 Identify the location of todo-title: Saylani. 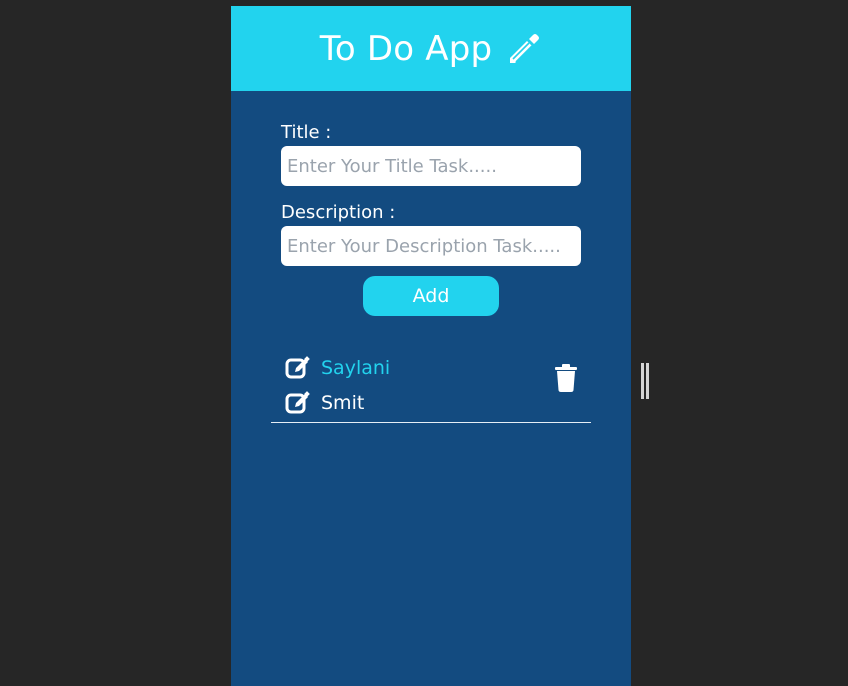
(356, 368).